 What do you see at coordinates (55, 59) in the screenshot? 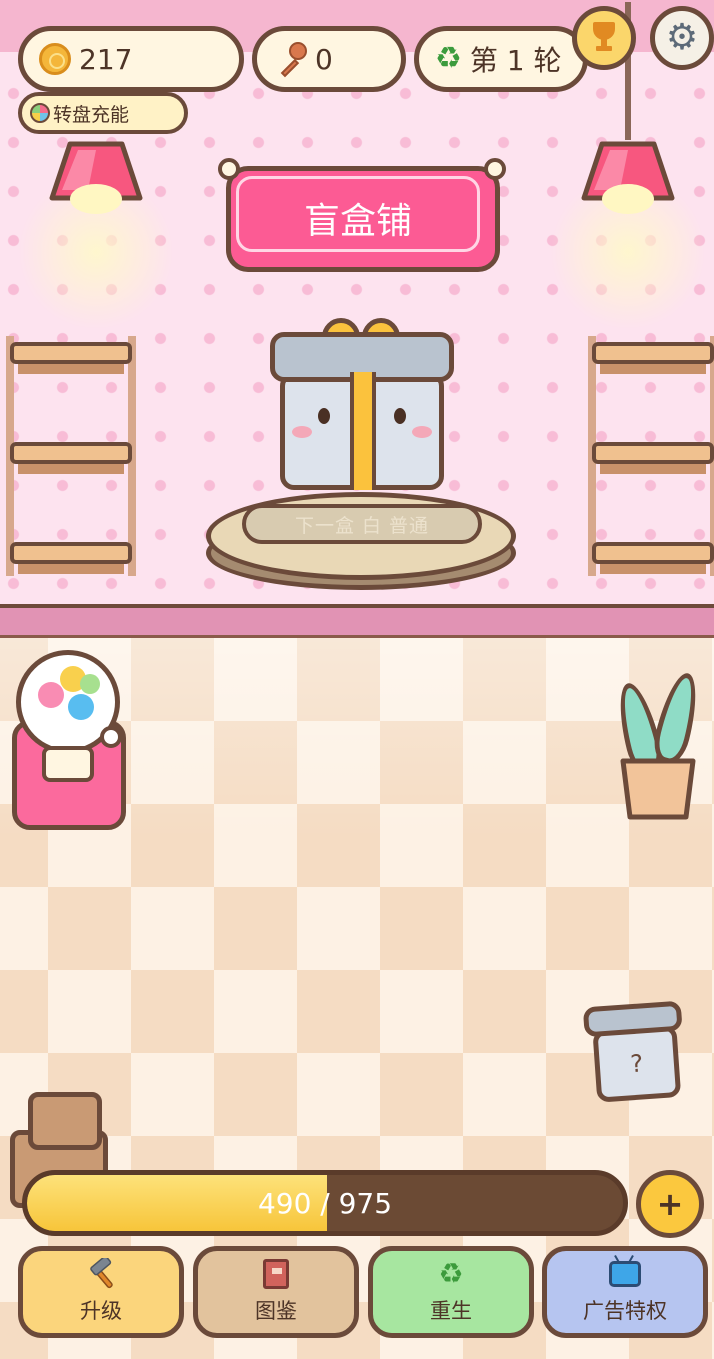
I see `coin-icon` at bounding box center [55, 59].